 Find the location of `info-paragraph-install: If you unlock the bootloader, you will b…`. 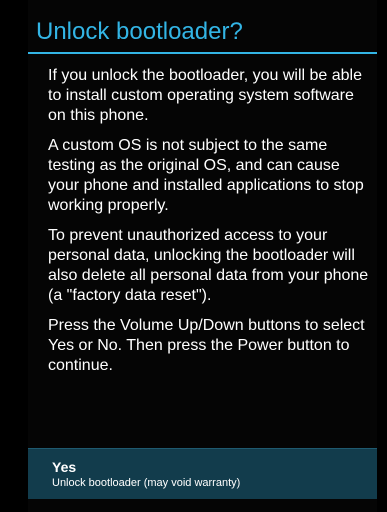

info-paragraph-install: If you unlock the bootloader, you will b… is located at coordinates (205, 95).